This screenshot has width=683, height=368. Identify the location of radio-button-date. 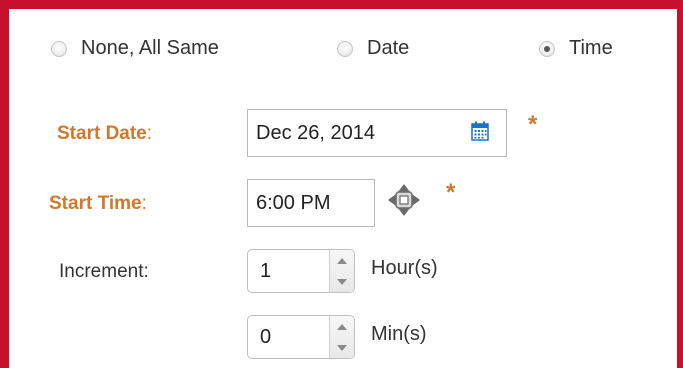
(345, 48).